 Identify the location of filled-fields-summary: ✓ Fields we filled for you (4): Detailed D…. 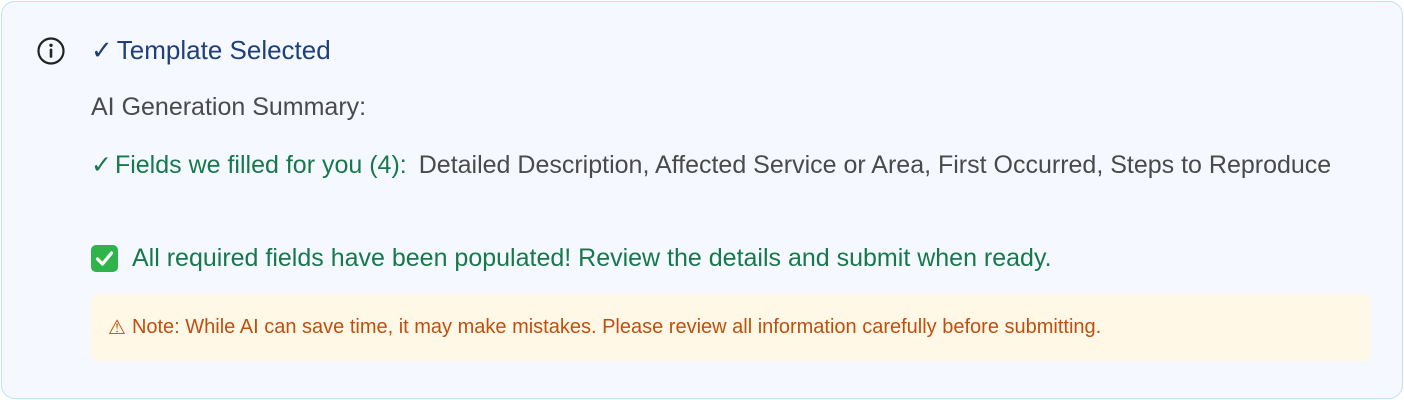
(726, 165).